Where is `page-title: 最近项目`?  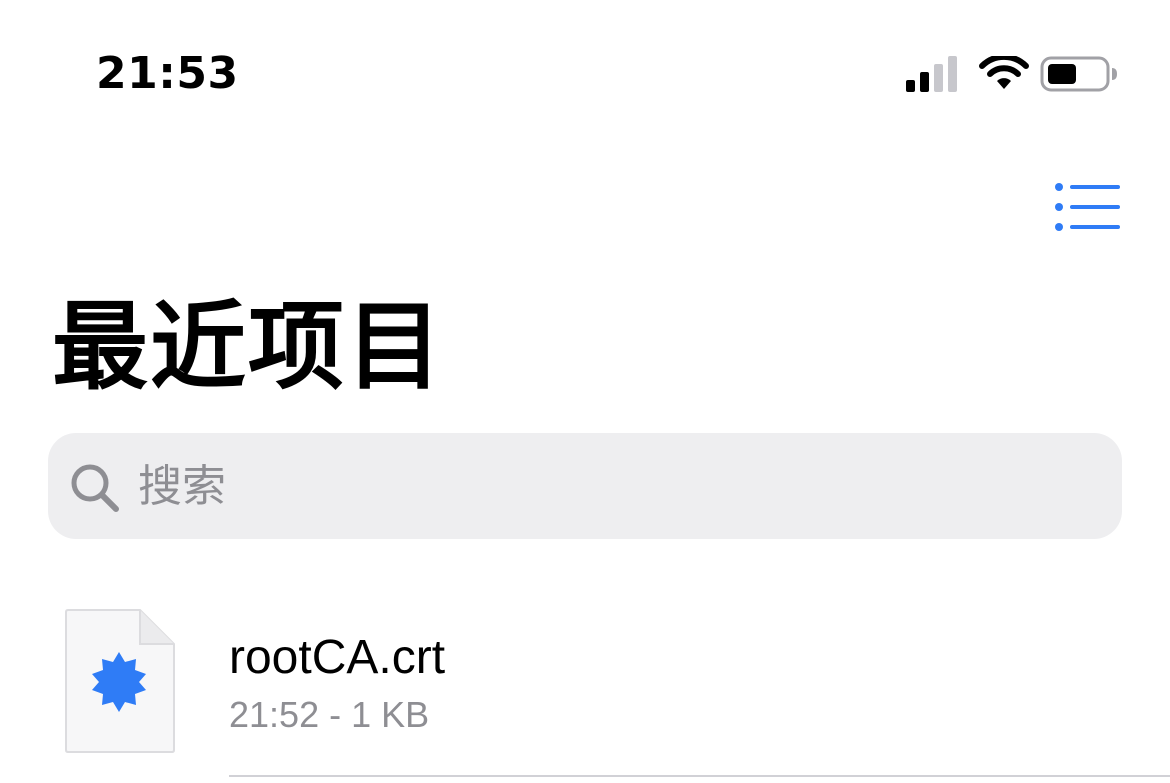
page-title: 最近项目 is located at coordinates (248, 347).